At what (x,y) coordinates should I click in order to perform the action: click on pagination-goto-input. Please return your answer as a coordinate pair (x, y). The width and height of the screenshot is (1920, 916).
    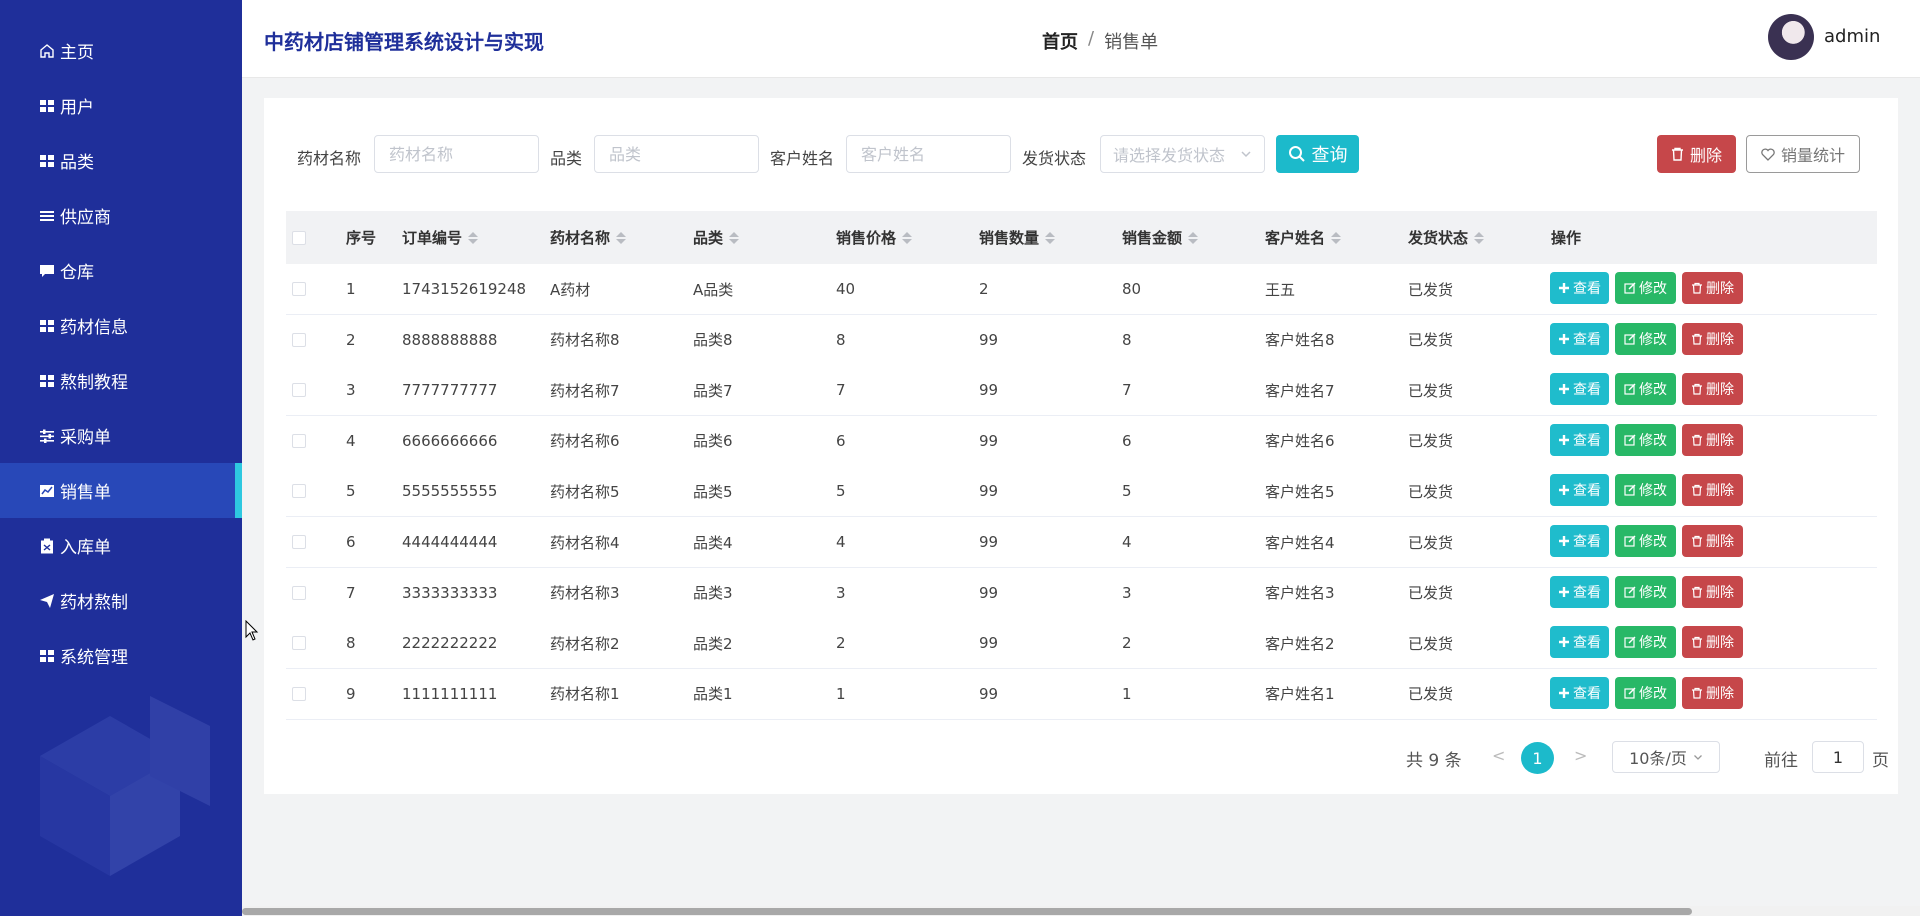
    Looking at the image, I should click on (1838, 757).